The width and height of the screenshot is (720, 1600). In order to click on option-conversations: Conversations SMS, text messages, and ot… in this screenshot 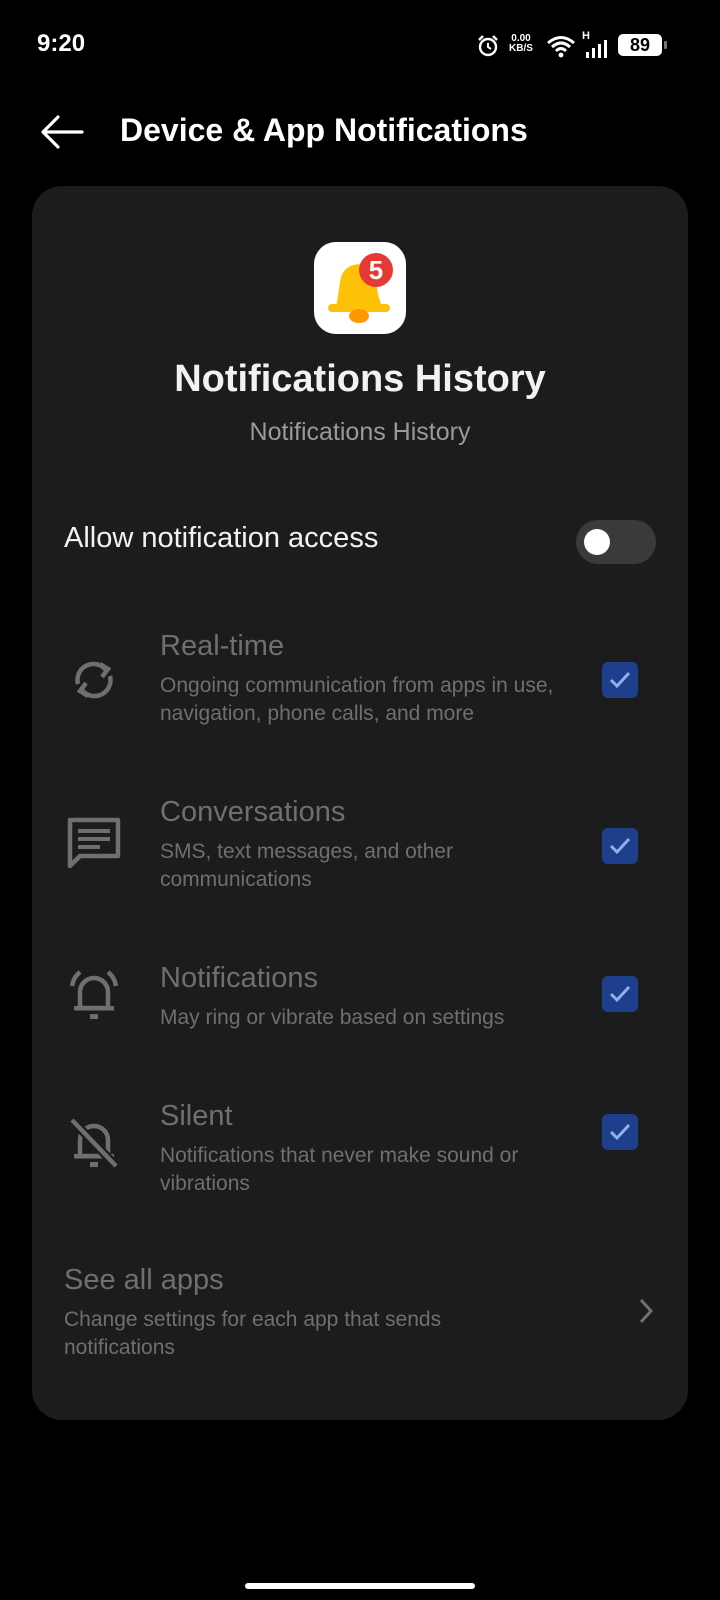, I will do `click(360, 851)`.